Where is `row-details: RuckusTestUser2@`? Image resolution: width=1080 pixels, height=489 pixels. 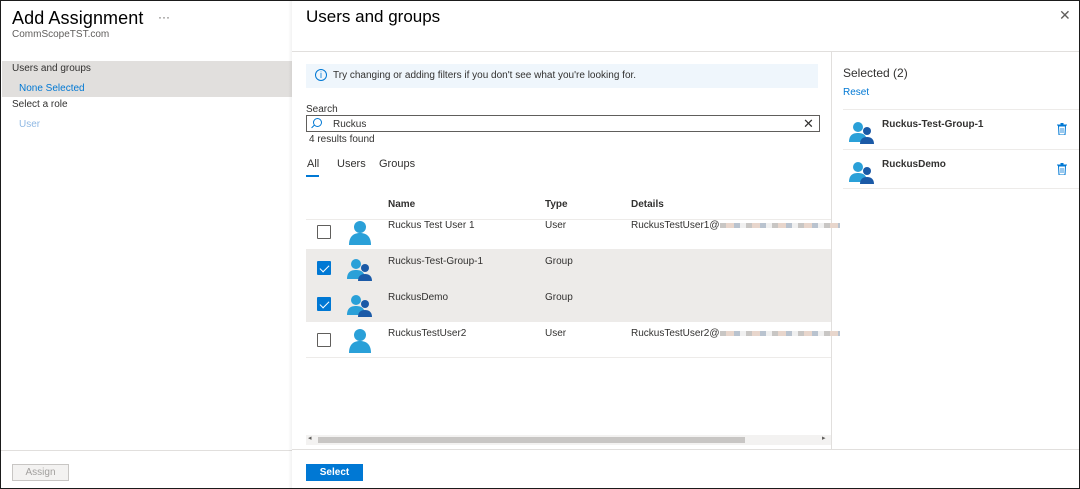
row-details: RuckusTestUser2@ is located at coordinates (735, 333).